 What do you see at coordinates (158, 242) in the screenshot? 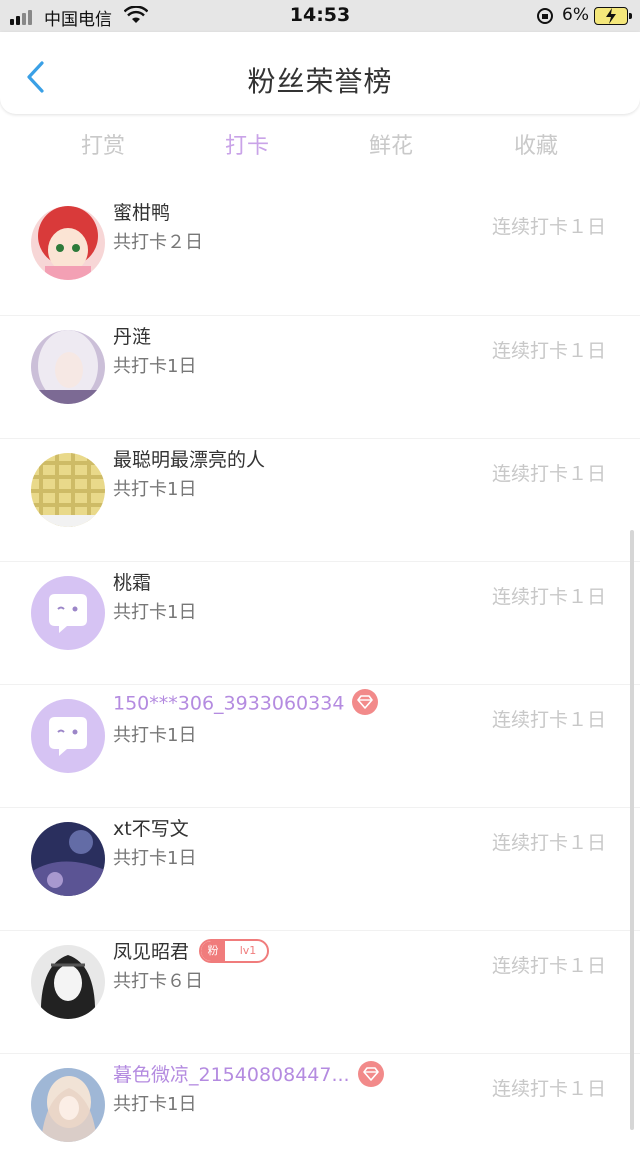
I see `total-checkin-count: 共打卡２日` at bounding box center [158, 242].